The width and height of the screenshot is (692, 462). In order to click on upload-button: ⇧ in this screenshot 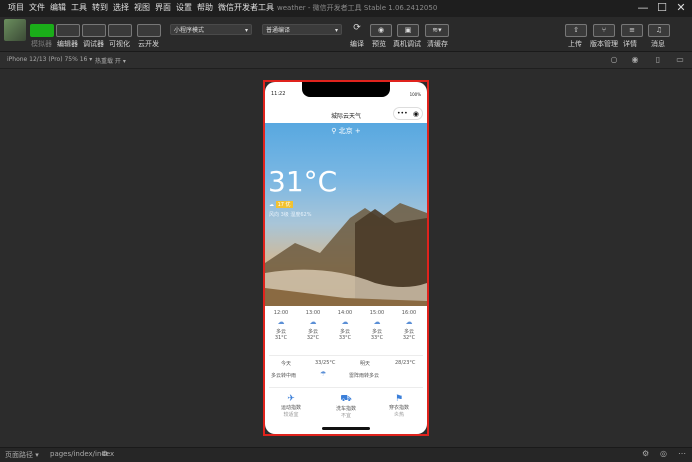, I will do `click(576, 30)`.